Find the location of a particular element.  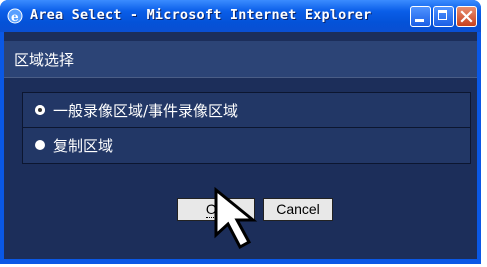

minimize-icon is located at coordinates (420, 16).